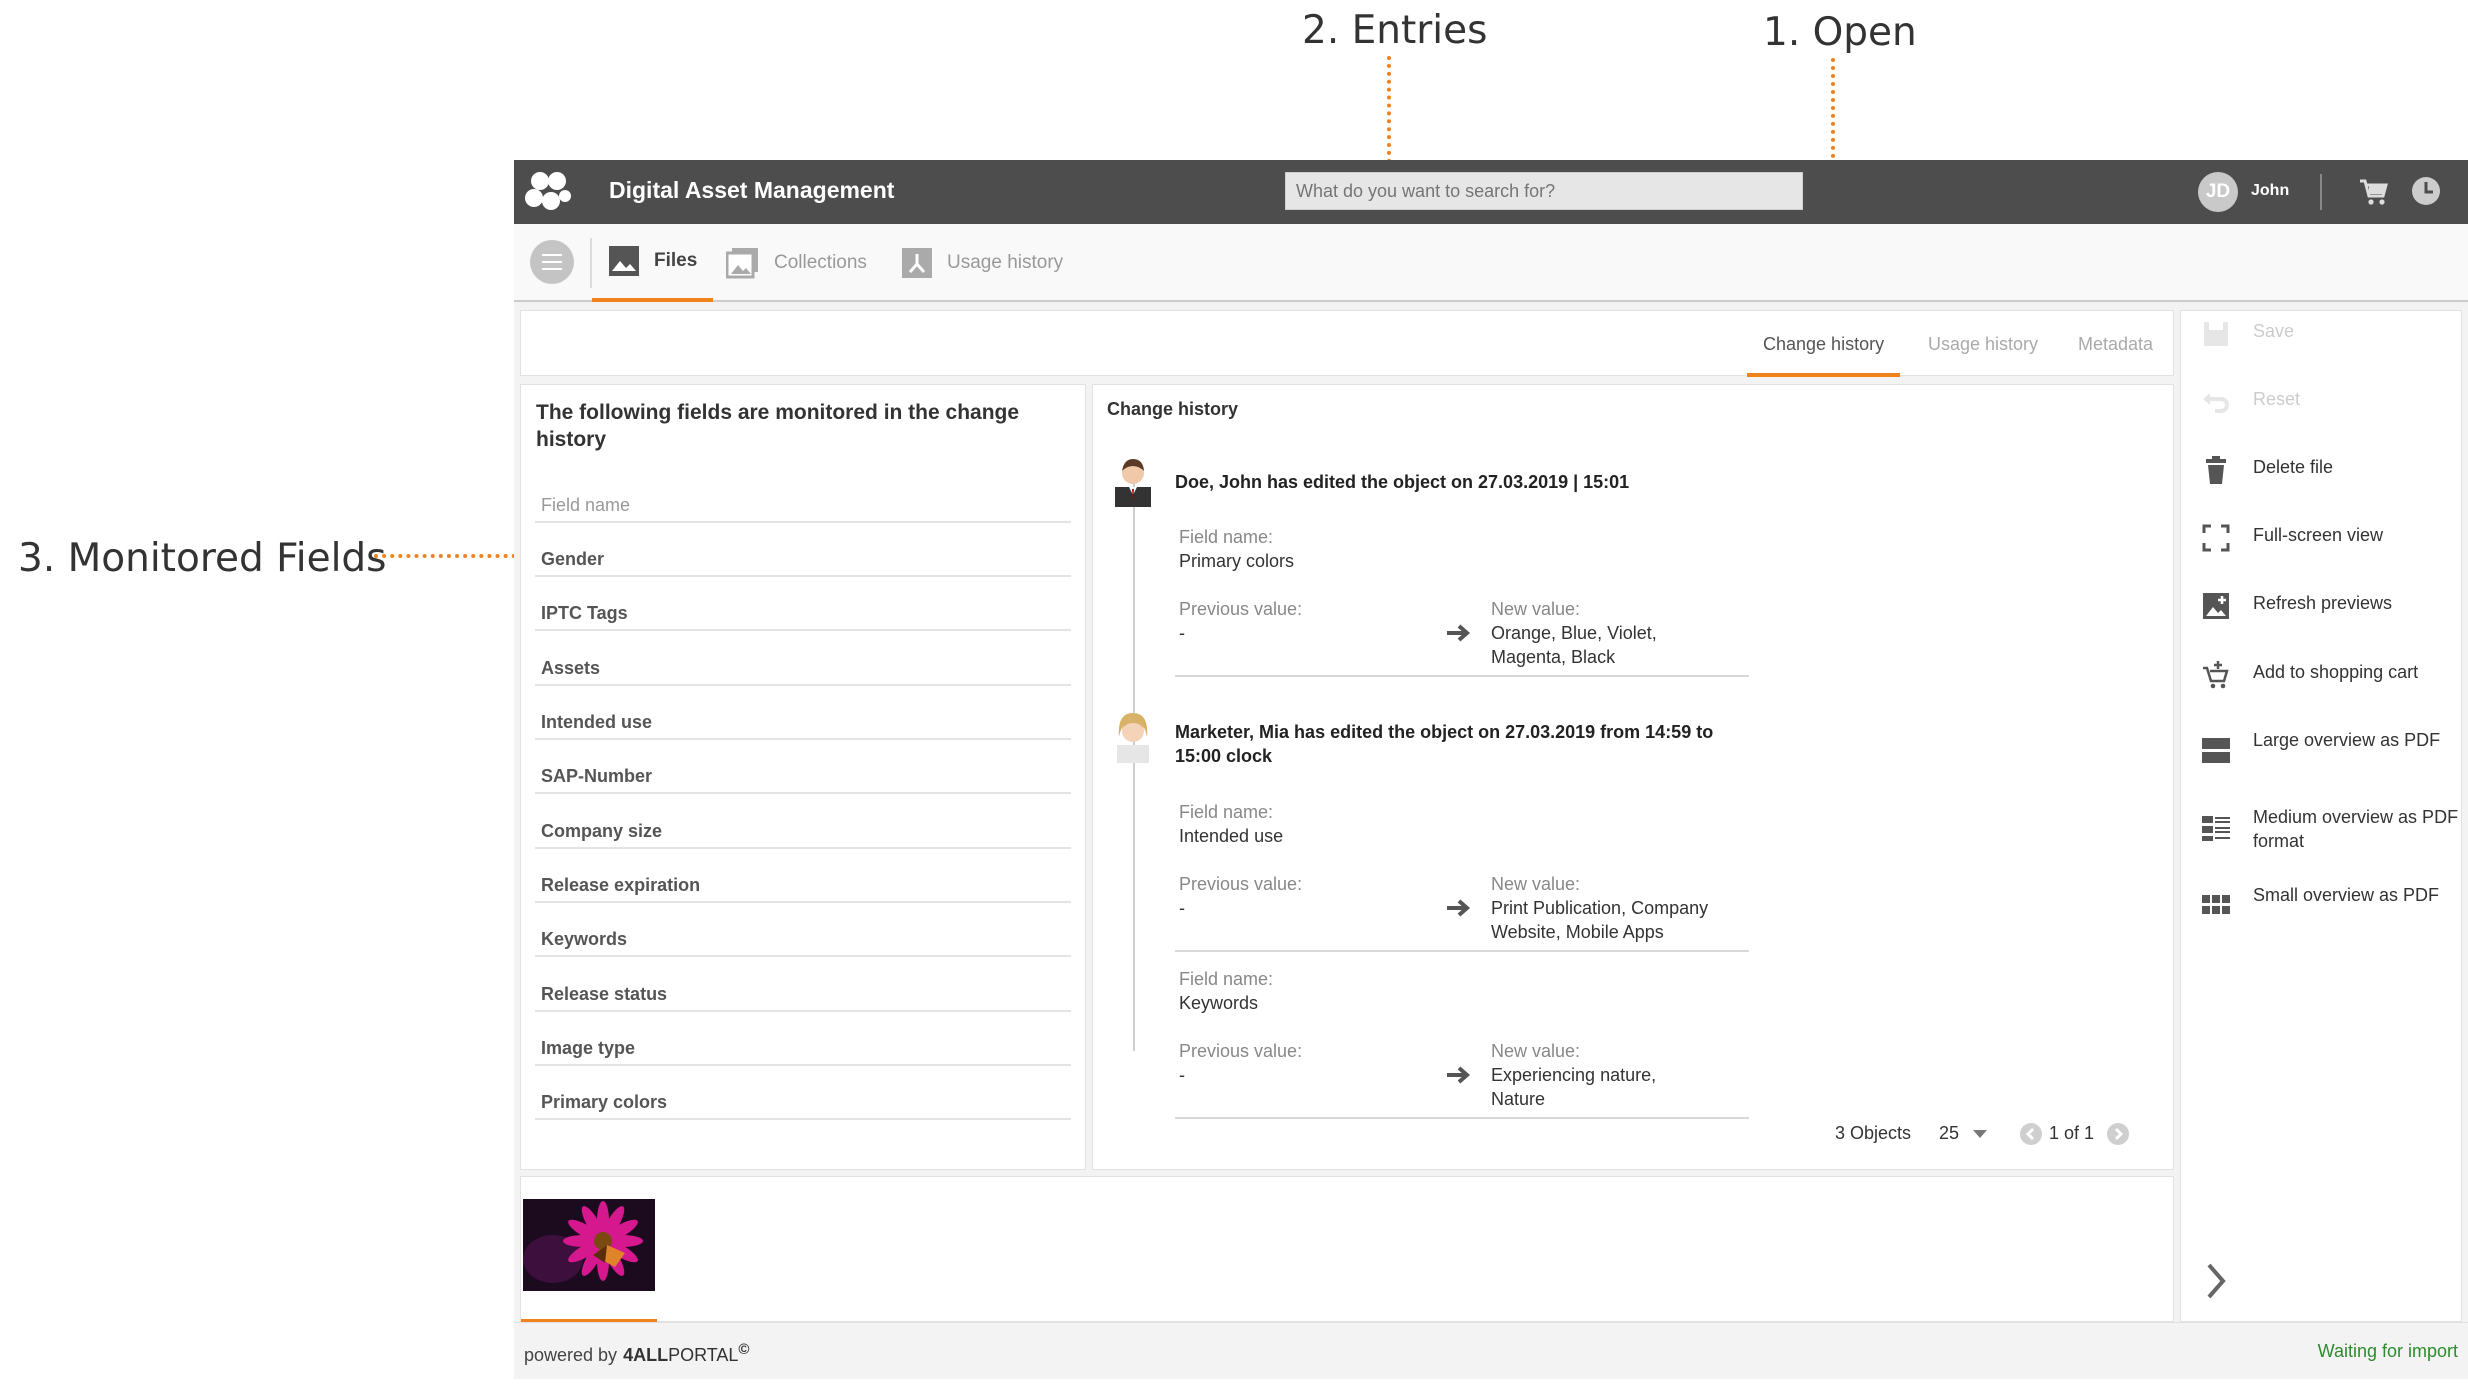 Image resolution: width=2468 pixels, height=1388 pixels. I want to click on page-size-select: 25, so click(1963, 1133).